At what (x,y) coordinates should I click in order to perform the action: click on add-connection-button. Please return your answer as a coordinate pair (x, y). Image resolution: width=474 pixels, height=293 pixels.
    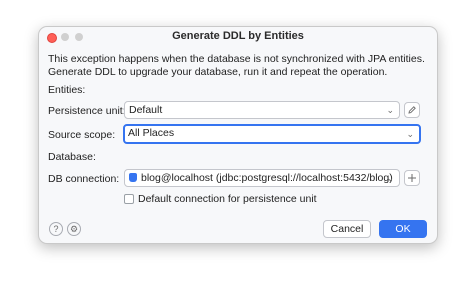
    Looking at the image, I should click on (412, 178).